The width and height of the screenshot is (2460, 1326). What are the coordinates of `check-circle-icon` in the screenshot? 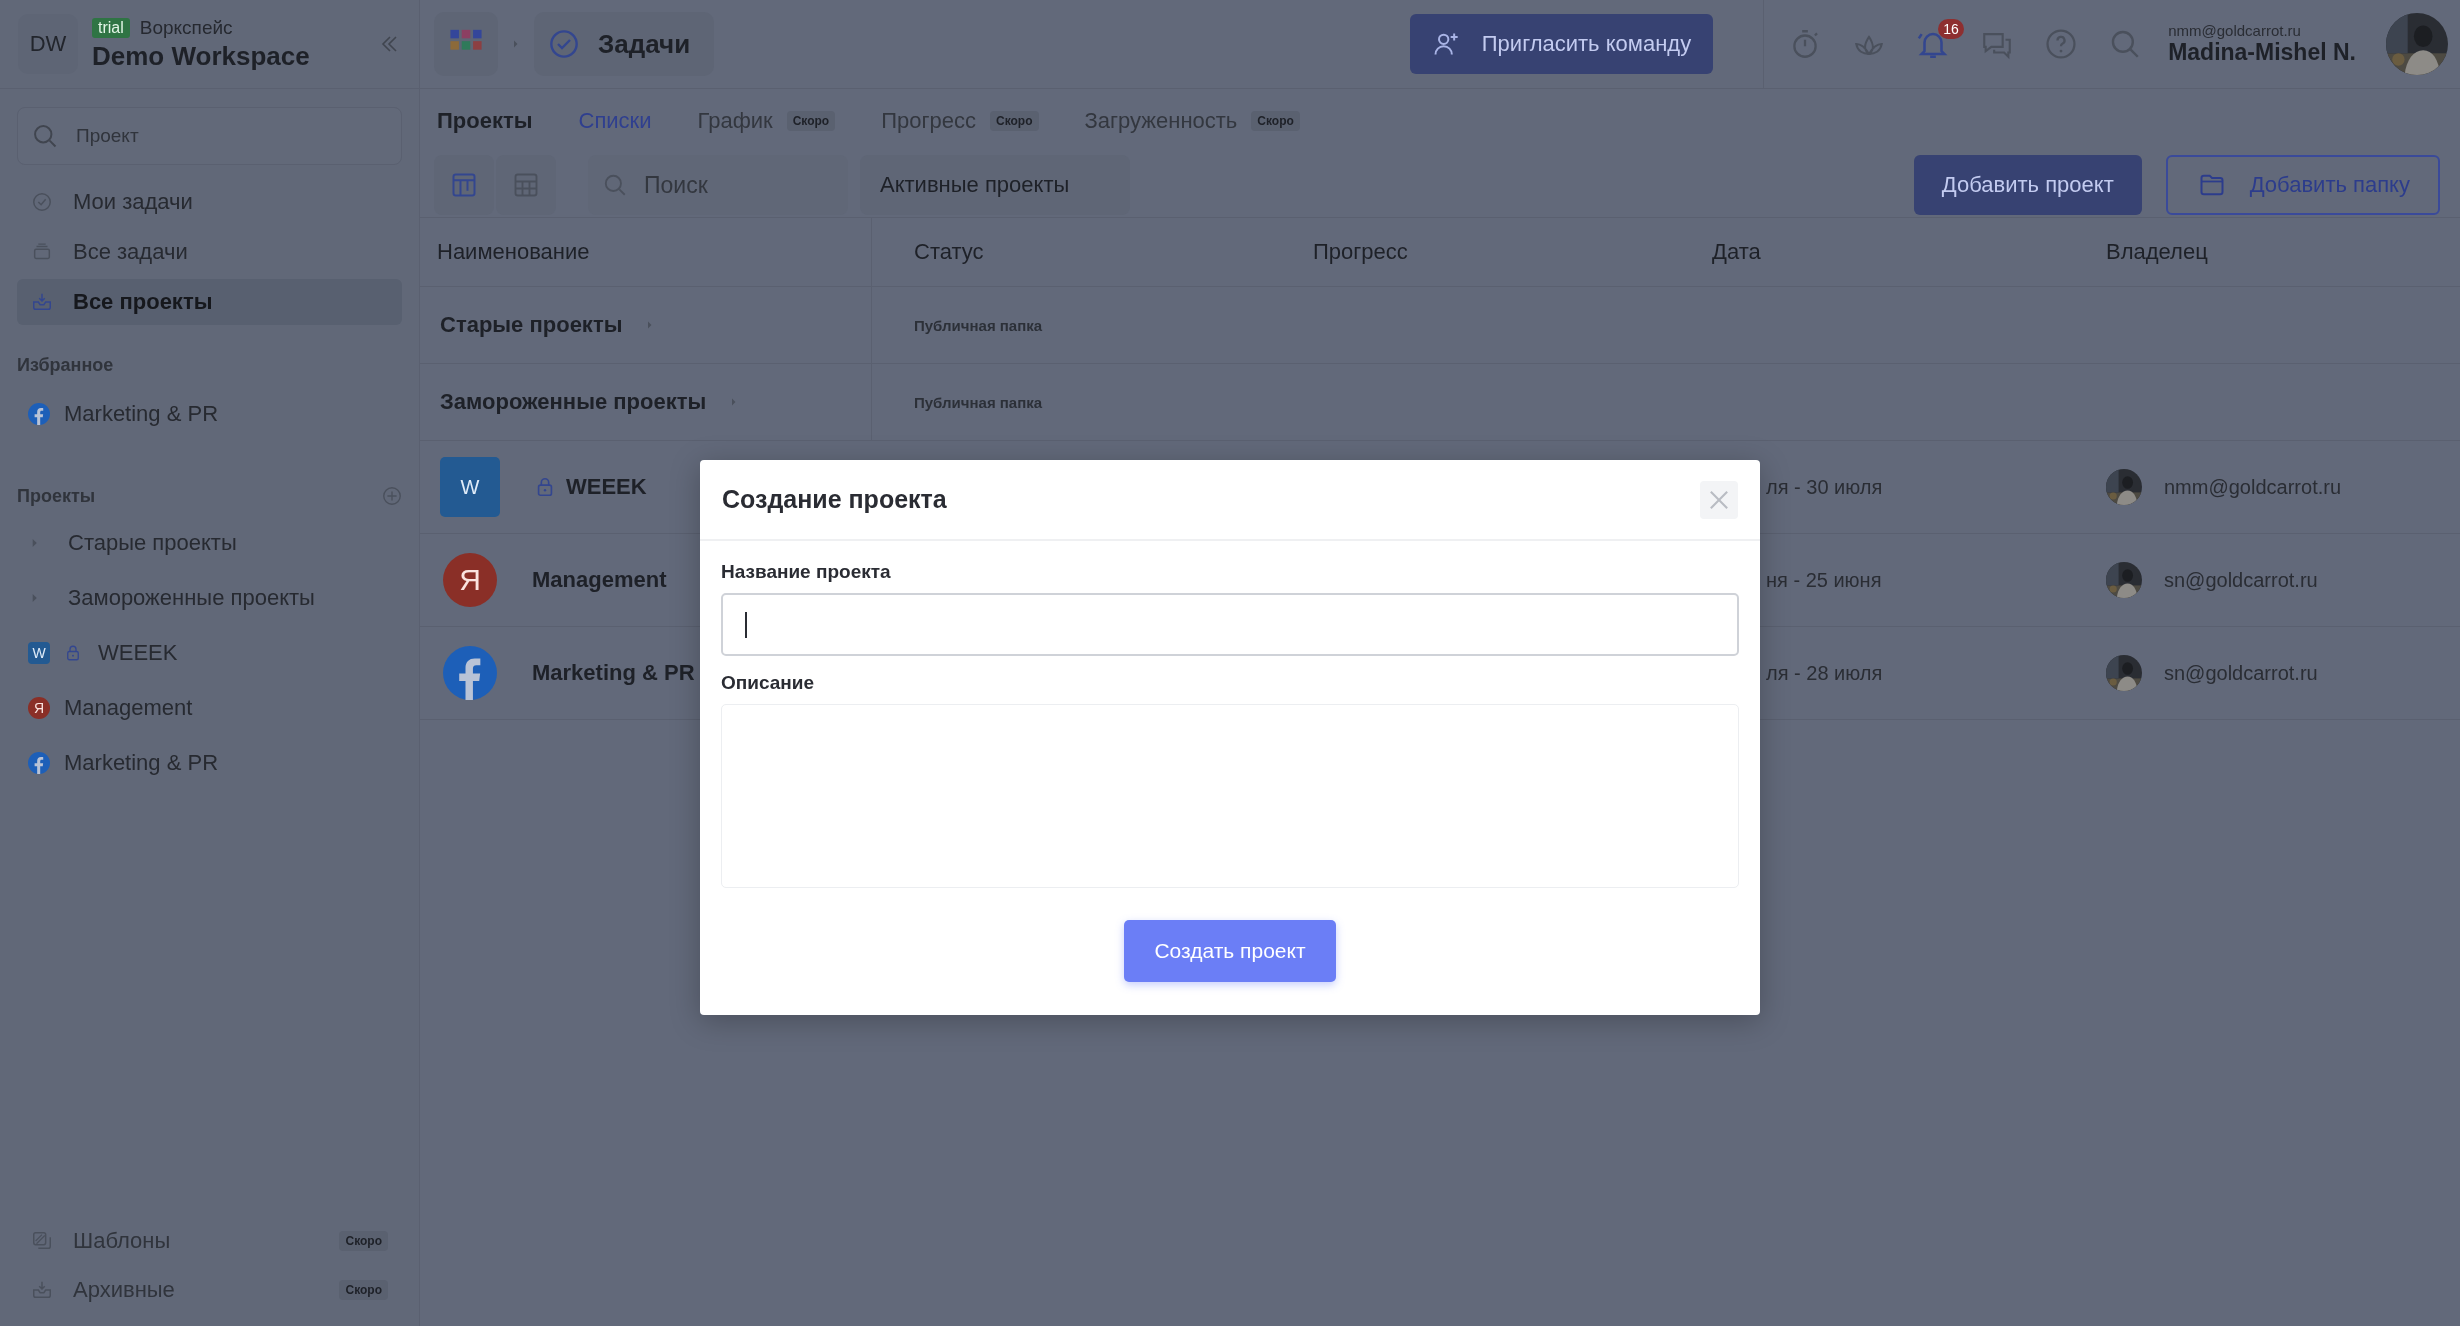 It's located at (42, 202).